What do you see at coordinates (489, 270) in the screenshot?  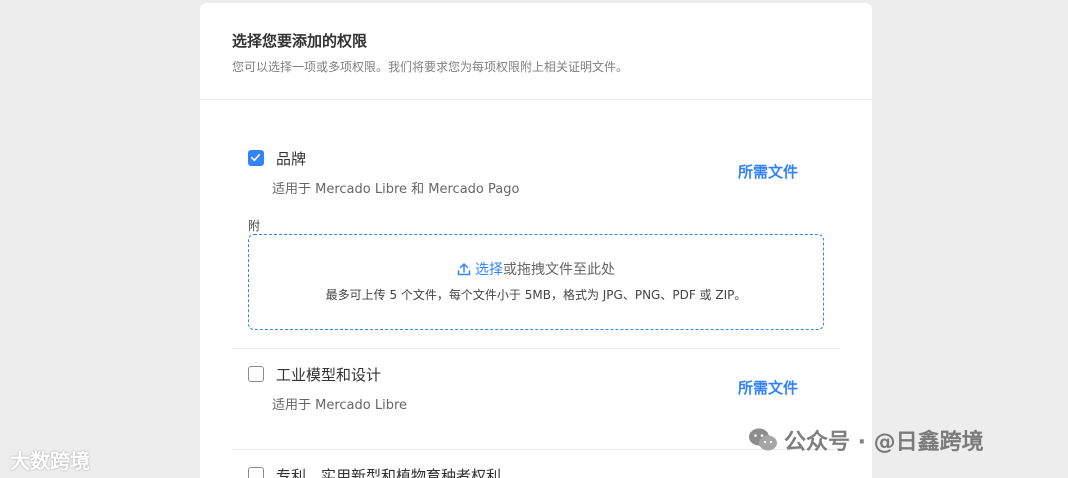 I see `select-file-link: 选择` at bounding box center [489, 270].